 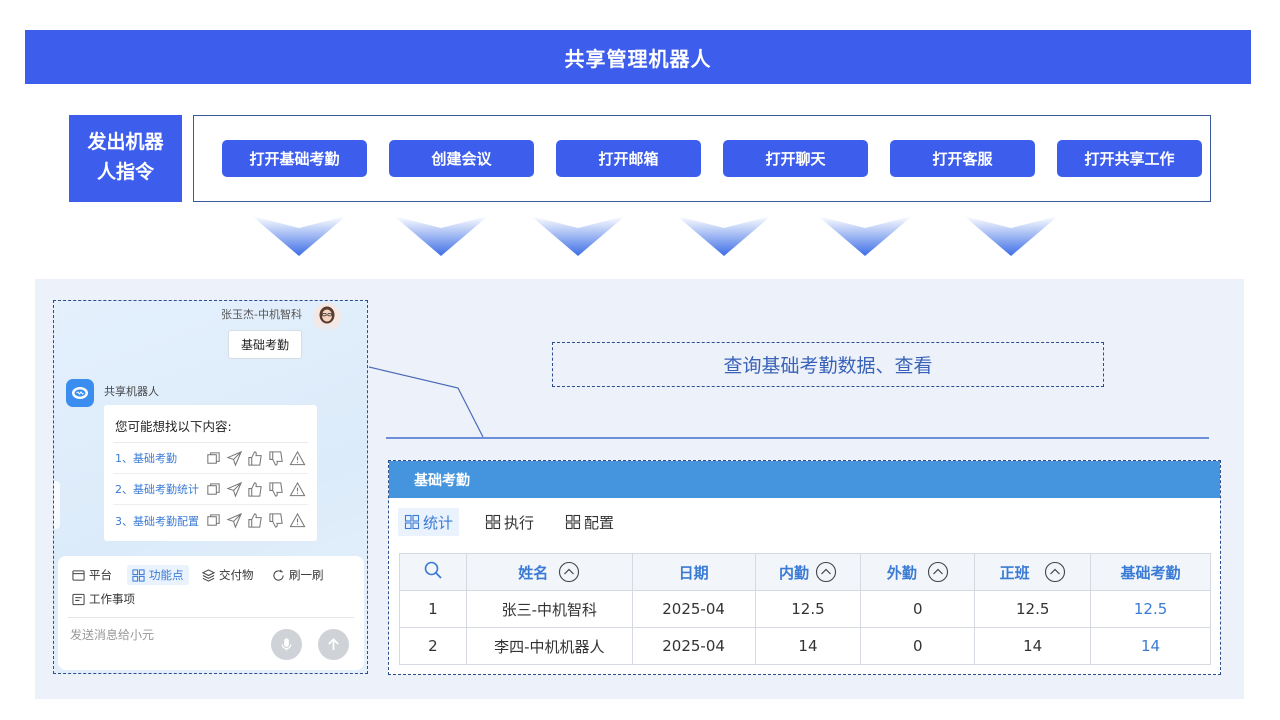 What do you see at coordinates (519, 522) in the screenshot?
I see `tab-execute-label: 执行` at bounding box center [519, 522].